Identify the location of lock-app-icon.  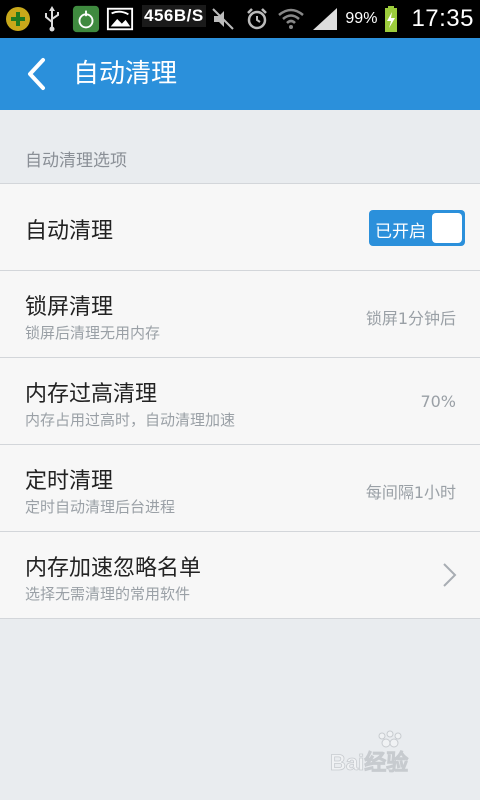
(86, 19).